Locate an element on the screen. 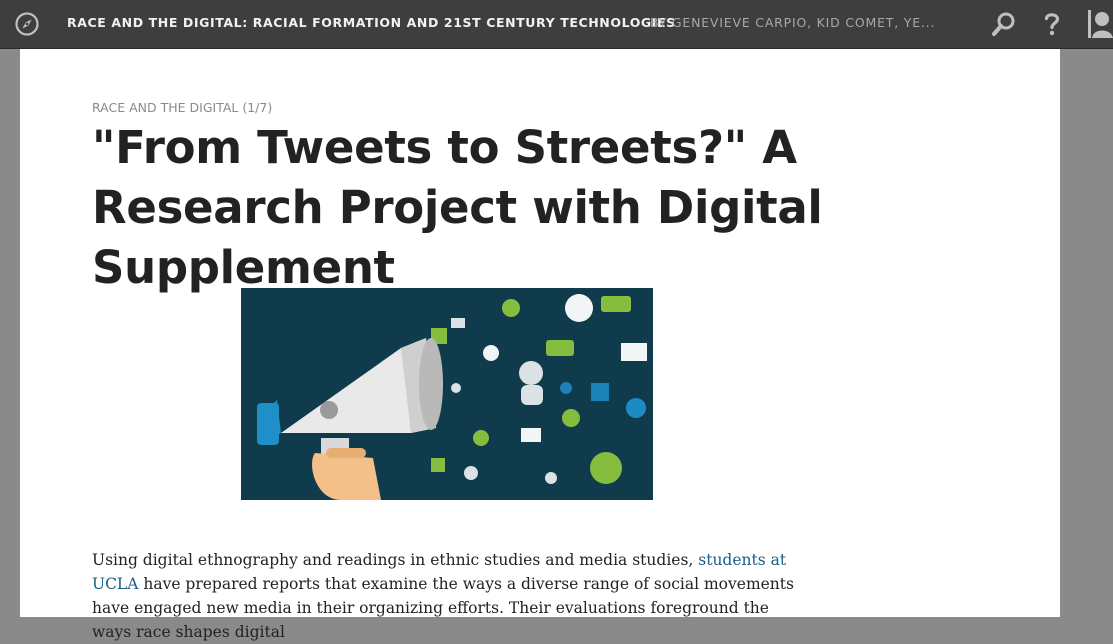 This screenshot has width=1113, height=644. search-icon is located at coordinates (1004, 24).